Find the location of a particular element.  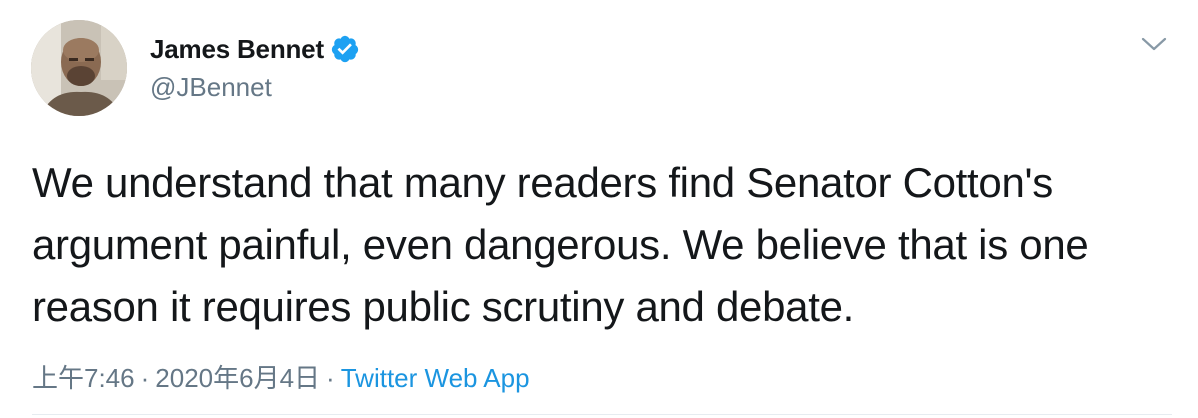

tweet-time: 上午7:46 is located at coordinates (83, 378).